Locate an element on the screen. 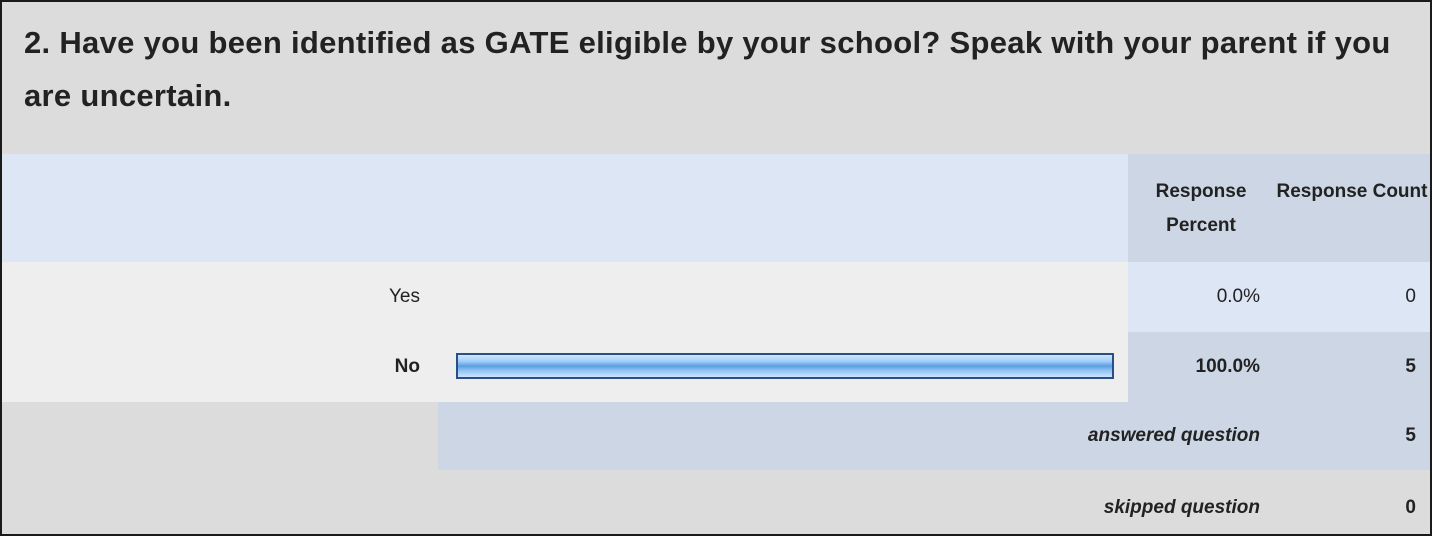 The image size is (1432, 546). row-bar-cell-no is located at coordinates (783, 367).